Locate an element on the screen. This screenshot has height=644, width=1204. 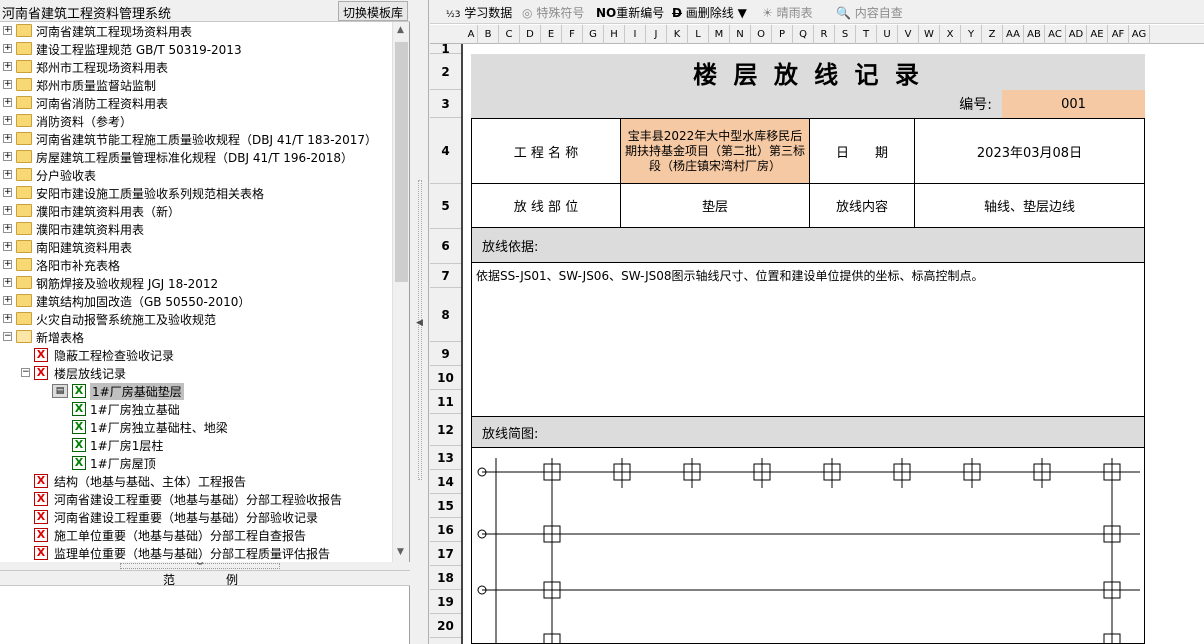
column-header-cell: AE is located at coordinates (1097, 34).